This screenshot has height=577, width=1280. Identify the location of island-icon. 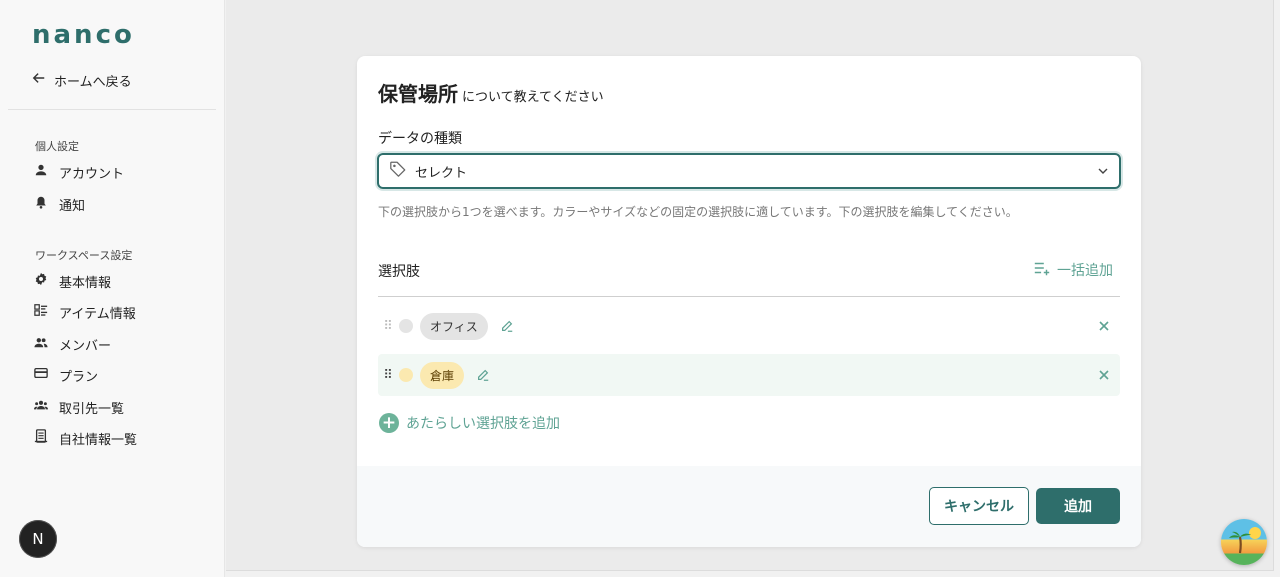
(1245, 540).